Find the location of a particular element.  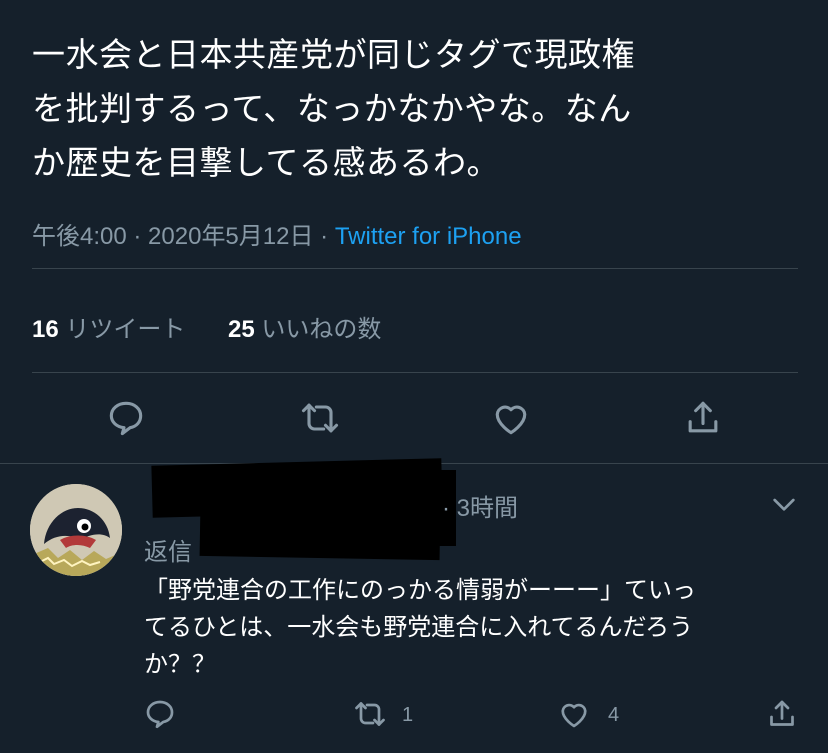

reply-to-label: 返信 is located at coordinates (168, 552).